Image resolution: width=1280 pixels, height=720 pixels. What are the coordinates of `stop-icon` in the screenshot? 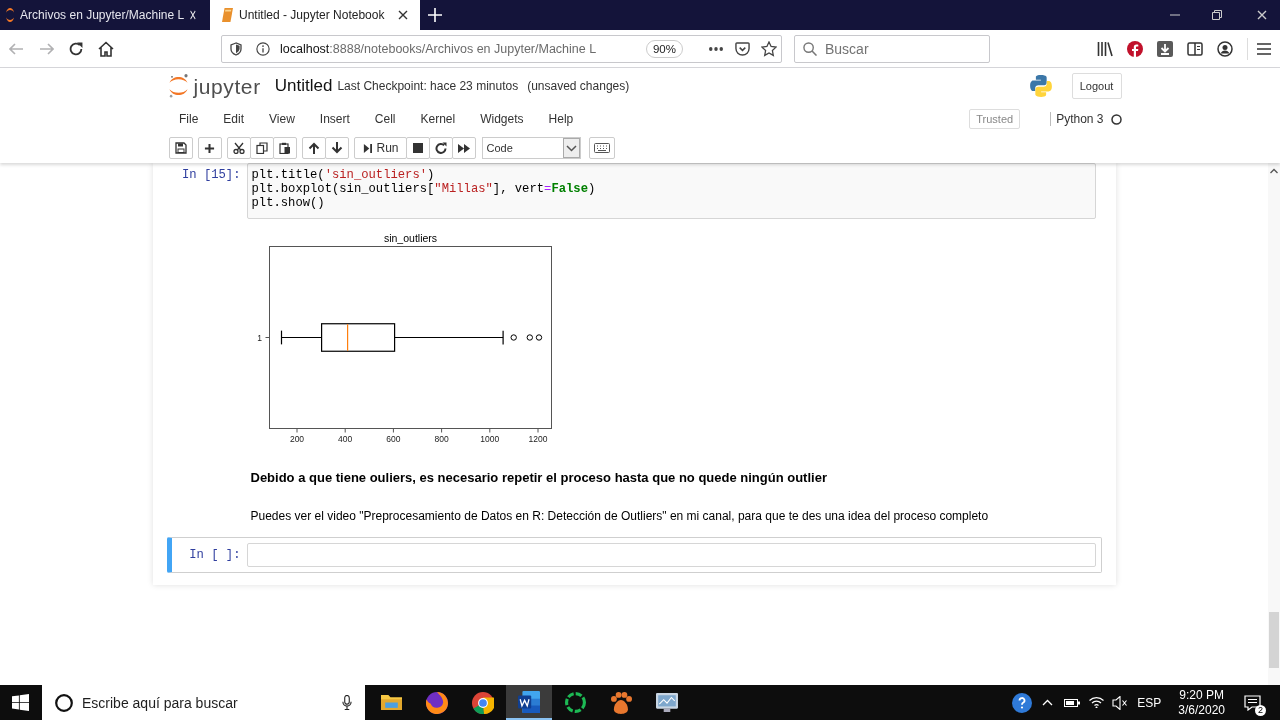 It's located at (417, 148).